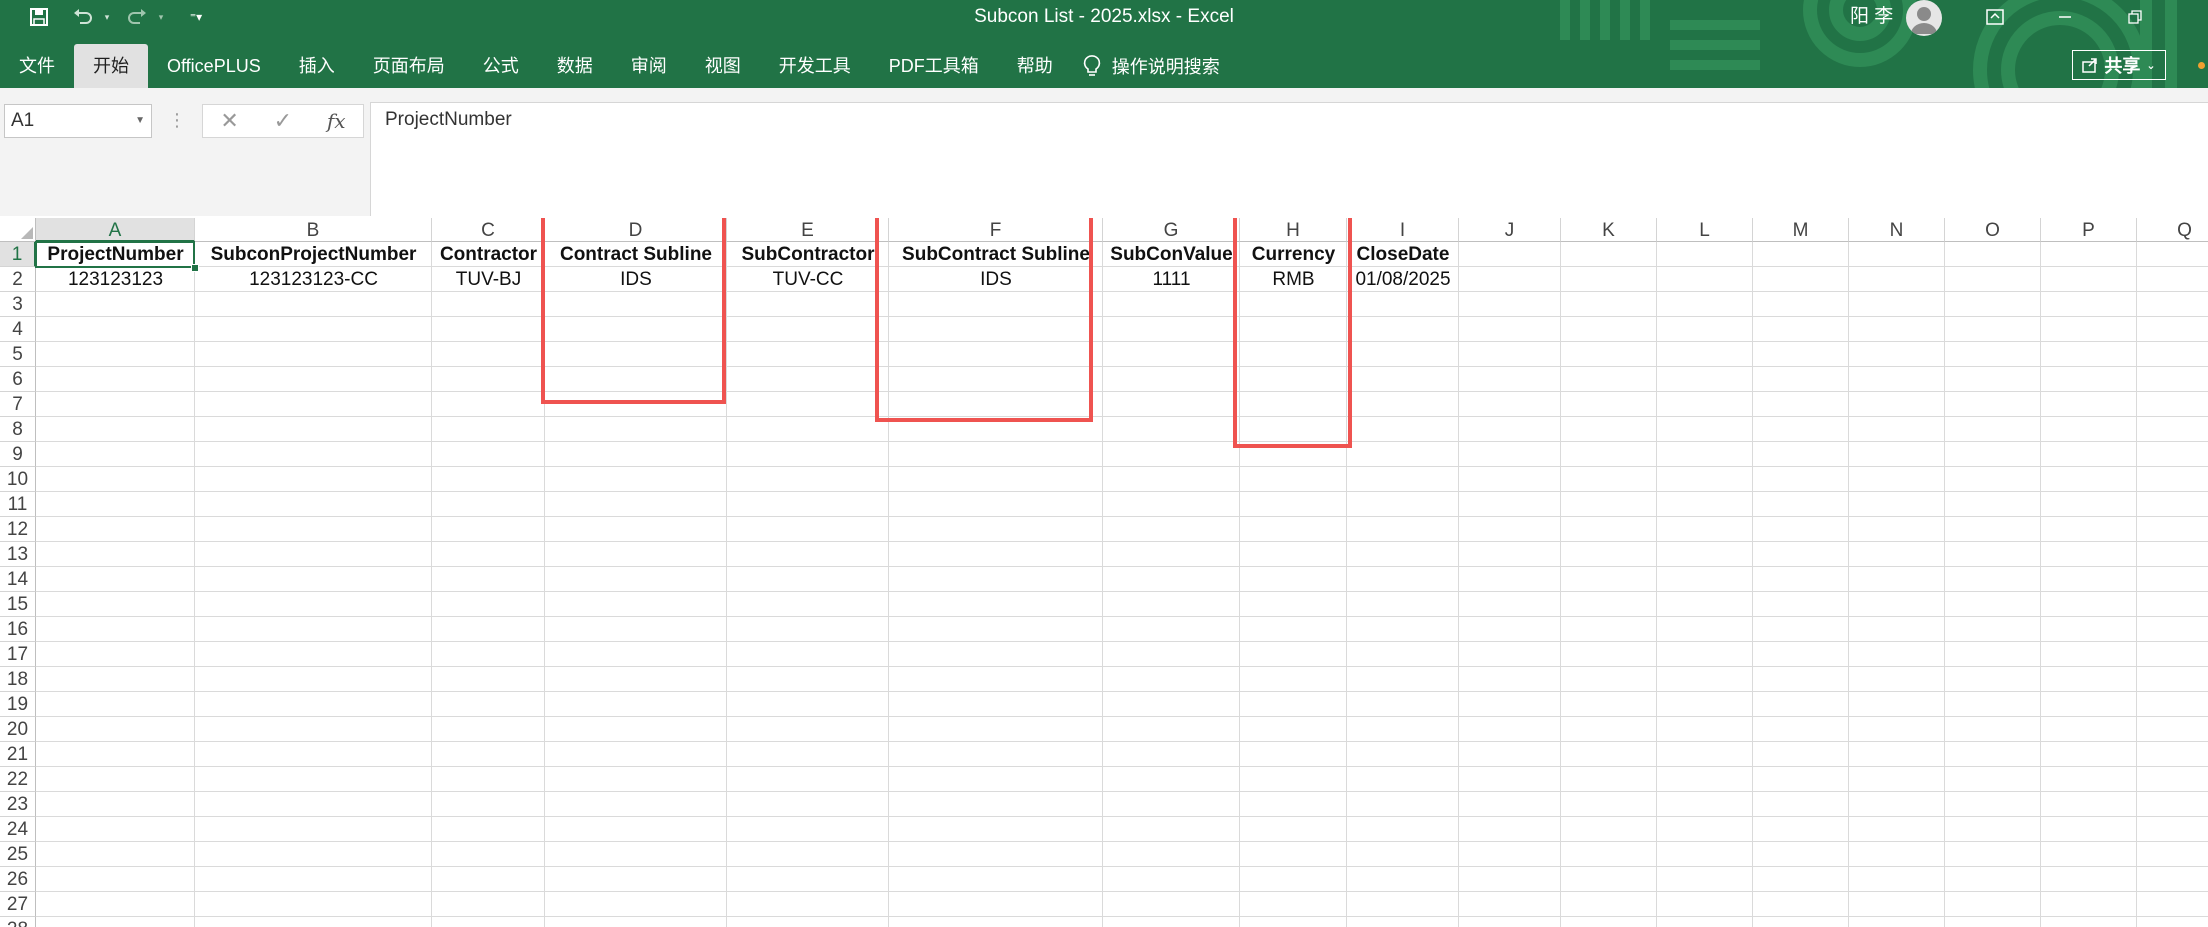 The height and width of the screenshot is (927, 2208). What do you see at coordinates (317, 66) in the screenshot?
I see `tab-insert: 插入` at bounding box center [317, 66].